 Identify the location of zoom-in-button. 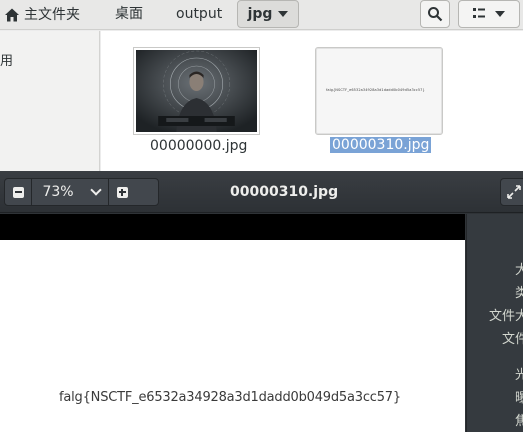
(122, 192).